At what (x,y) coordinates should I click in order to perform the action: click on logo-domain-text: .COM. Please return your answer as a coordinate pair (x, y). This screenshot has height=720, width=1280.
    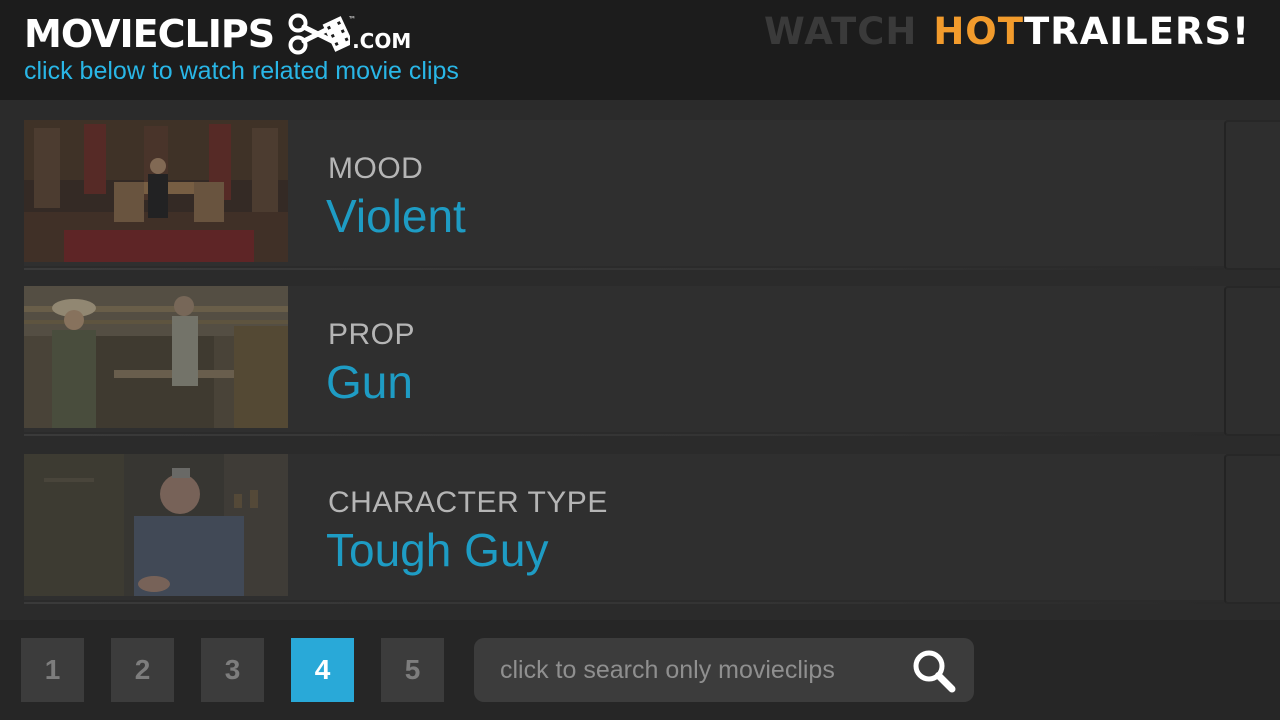
    Looking at the image, I should click on (382, 41).